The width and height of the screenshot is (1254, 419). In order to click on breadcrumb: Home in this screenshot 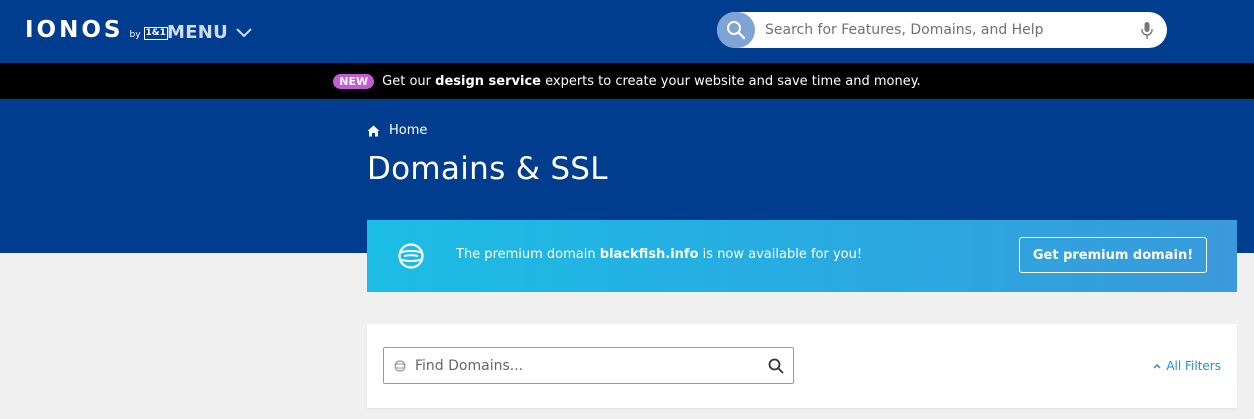, I will do `click(397, 130)`.